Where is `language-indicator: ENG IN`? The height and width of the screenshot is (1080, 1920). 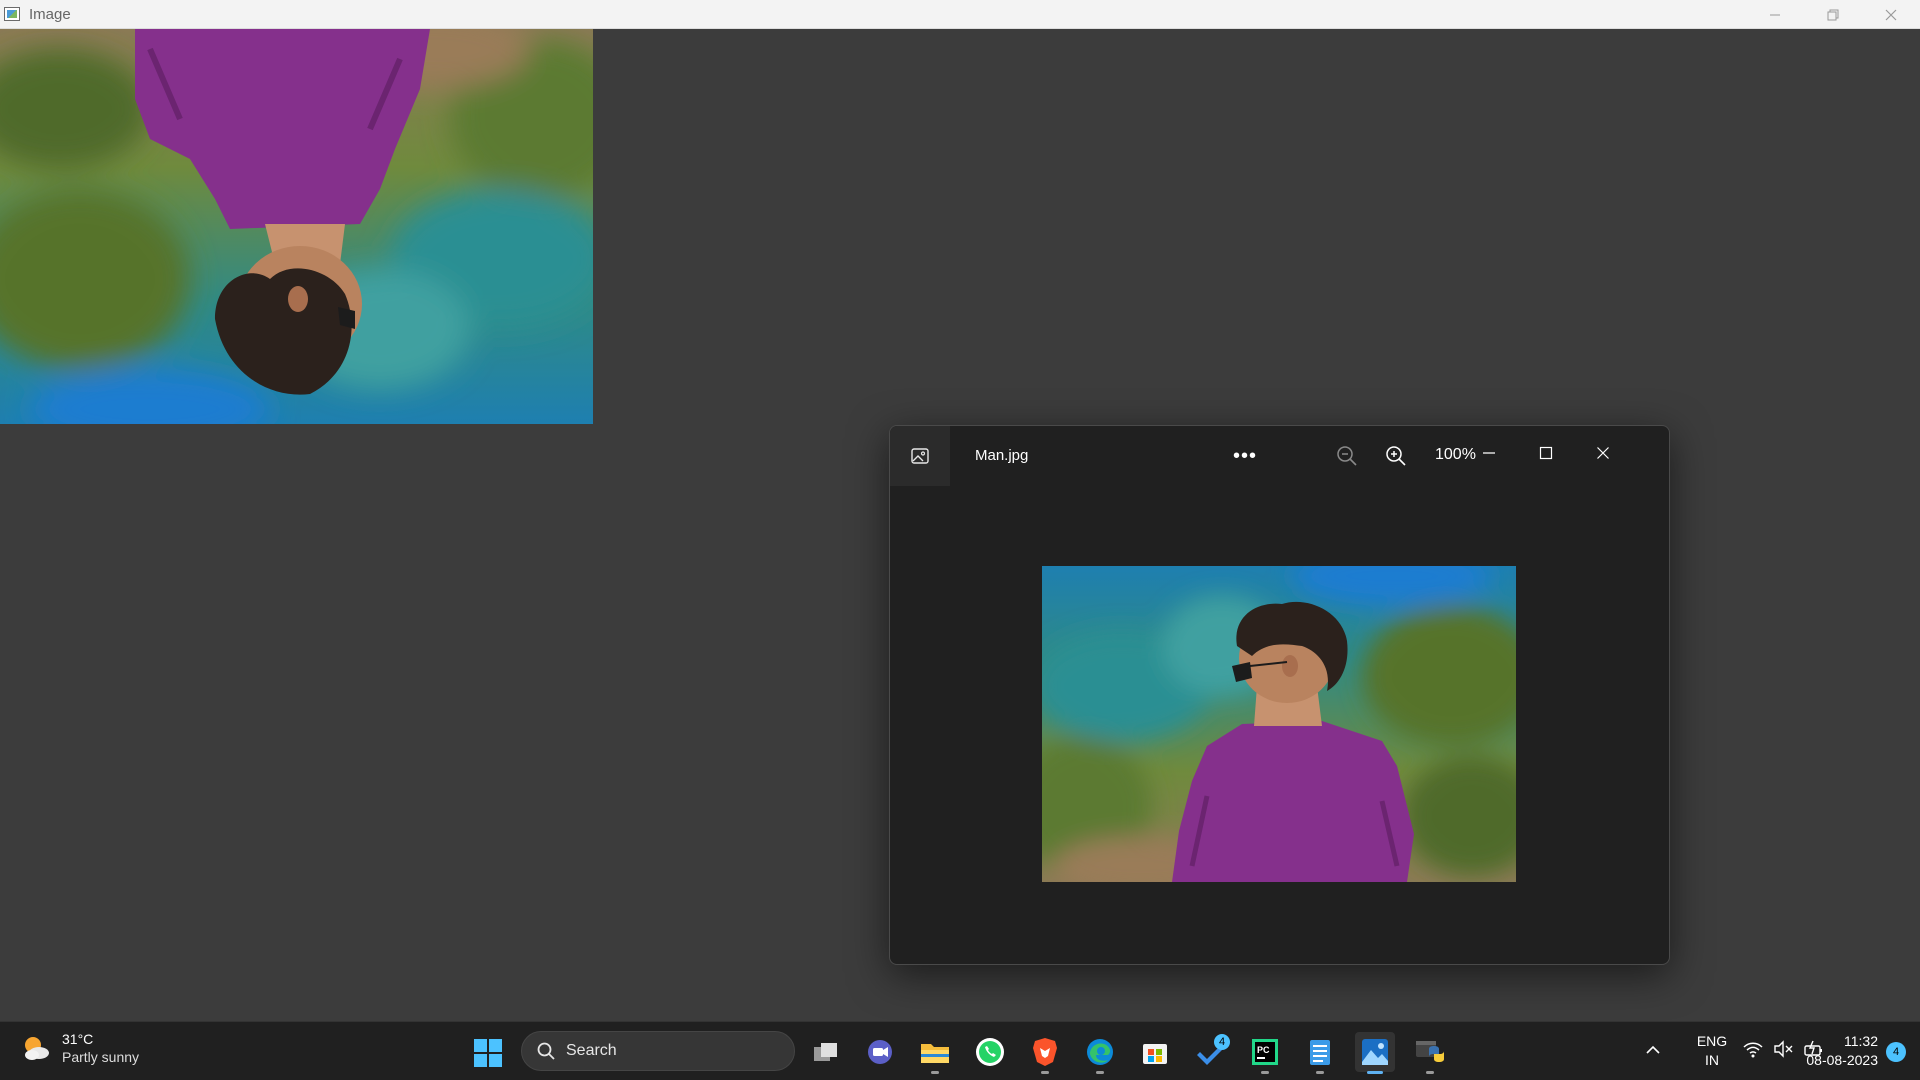
language-indicator: ENG IN is located at coordinates (1712, 1051).